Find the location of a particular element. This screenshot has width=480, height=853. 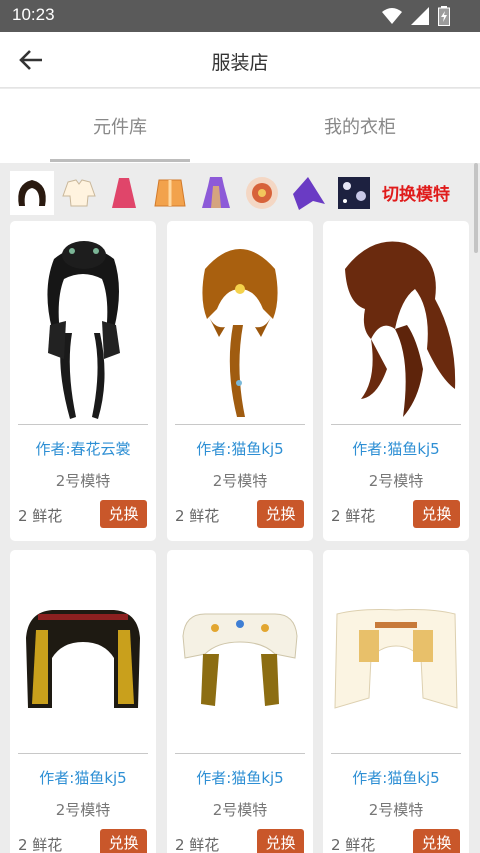

category-cape is located at coordinates (308, 193).